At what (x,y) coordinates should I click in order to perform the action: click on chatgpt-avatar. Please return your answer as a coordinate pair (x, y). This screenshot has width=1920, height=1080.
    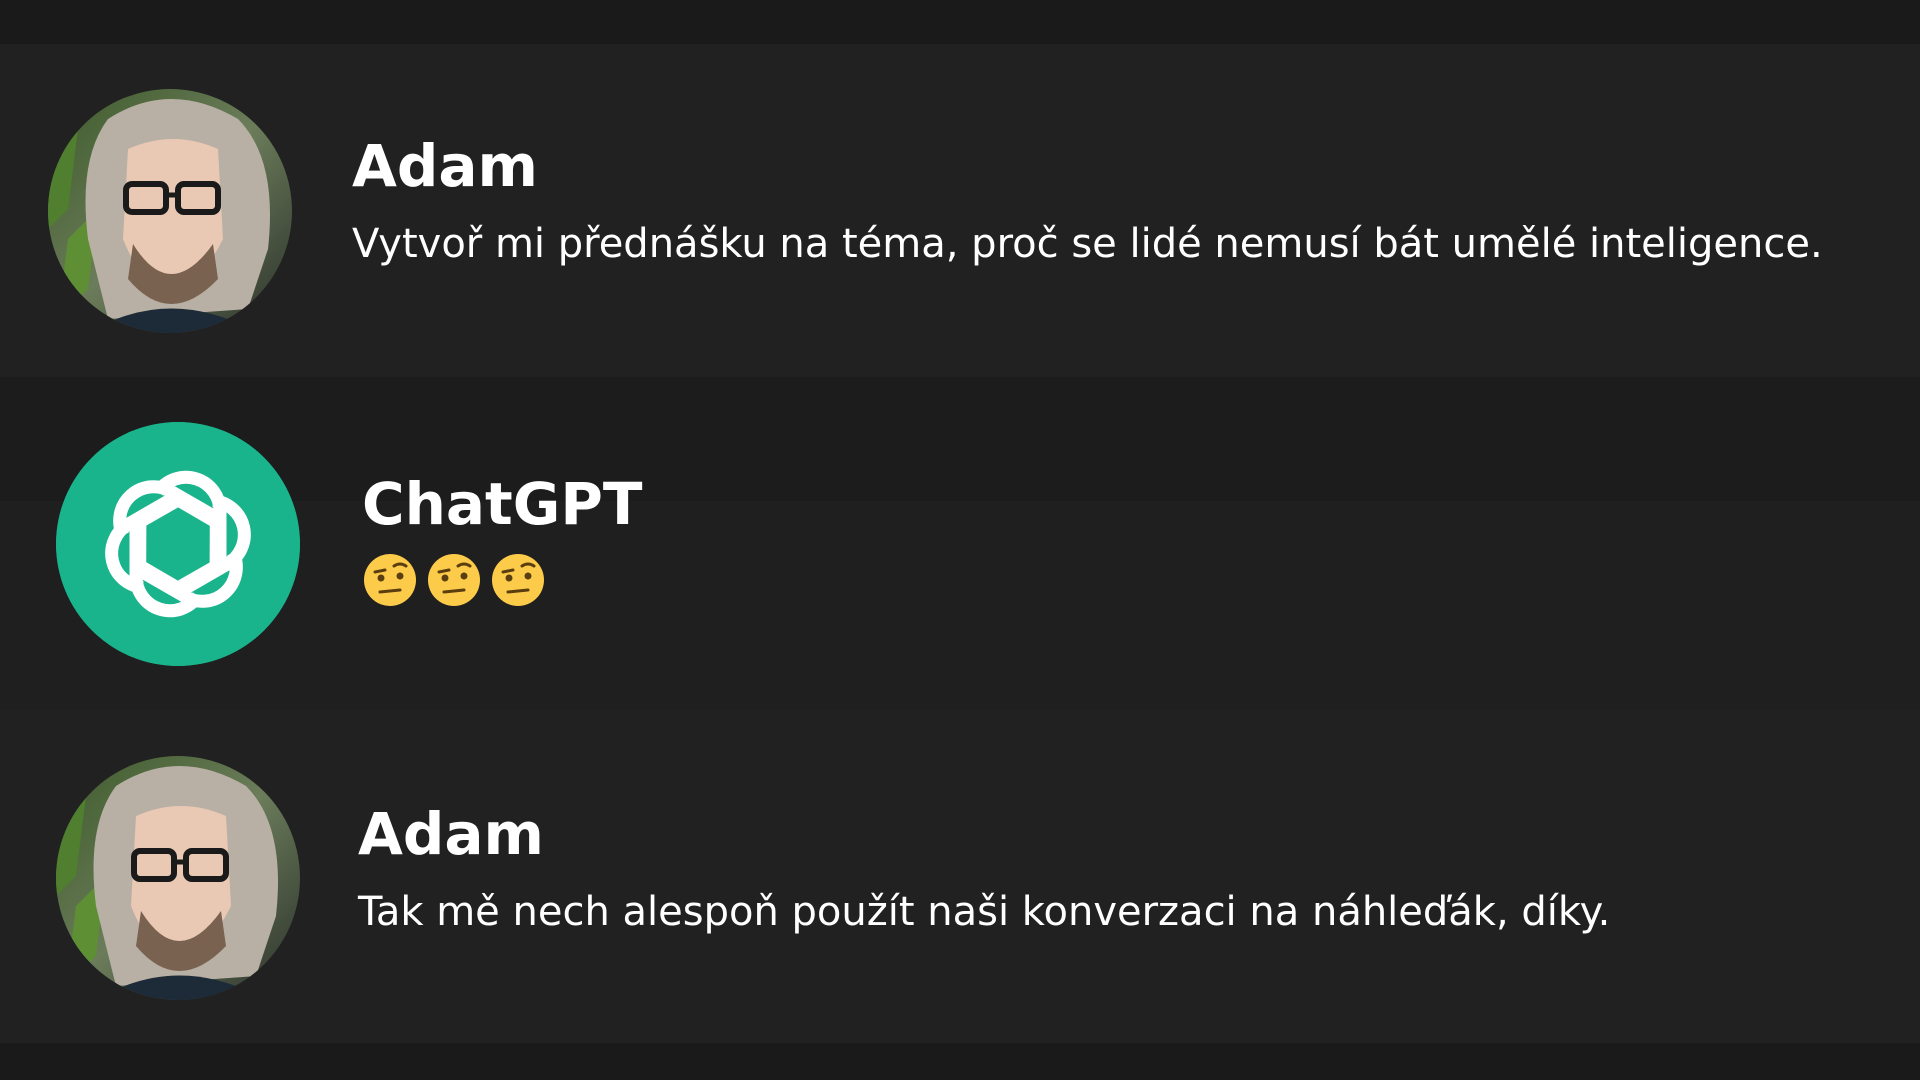
    Looking at the image, I should click on (178, 544).